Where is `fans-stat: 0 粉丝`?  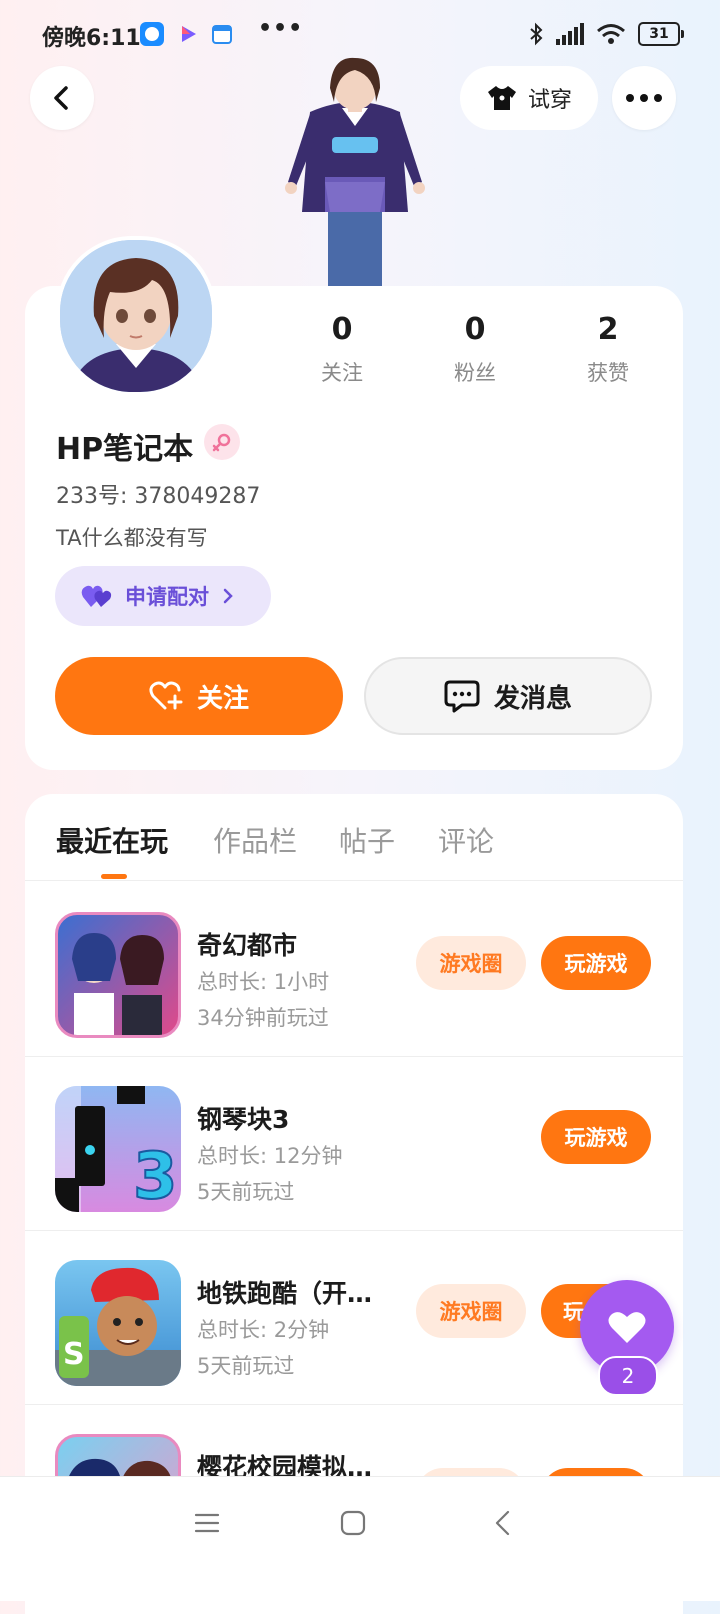
fans-stat: 0 粉丝 is located at coordinates (475, 349).